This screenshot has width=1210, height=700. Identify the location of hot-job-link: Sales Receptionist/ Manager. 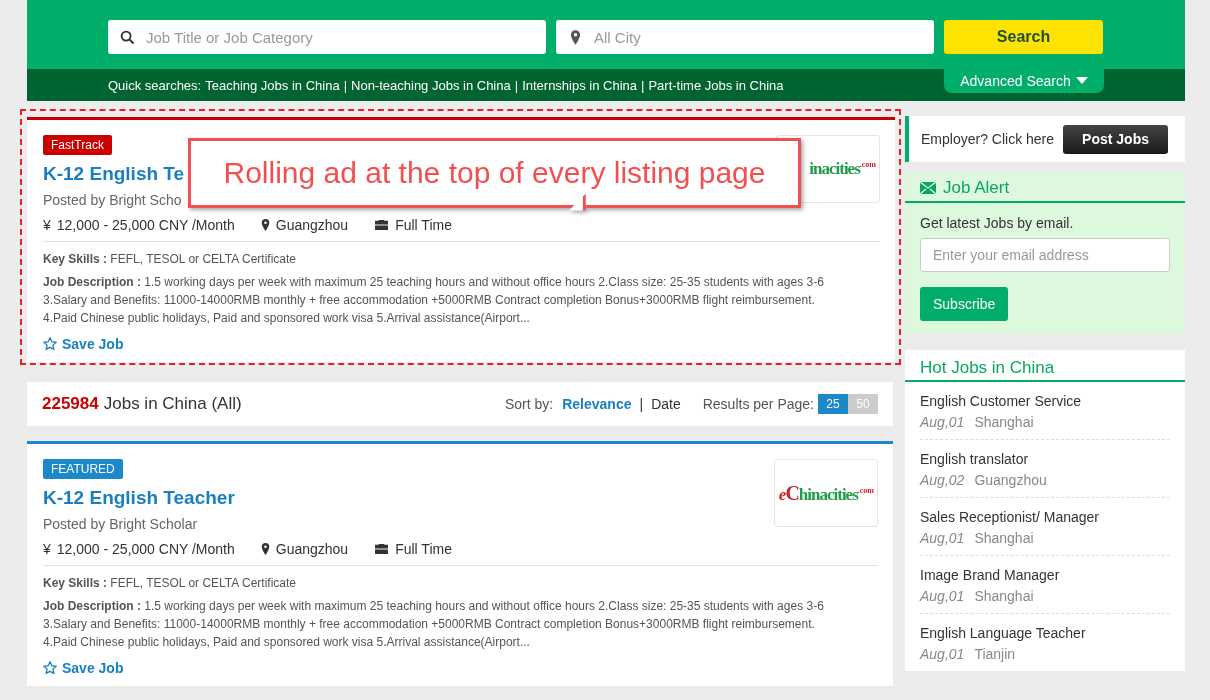
(1045, 517).